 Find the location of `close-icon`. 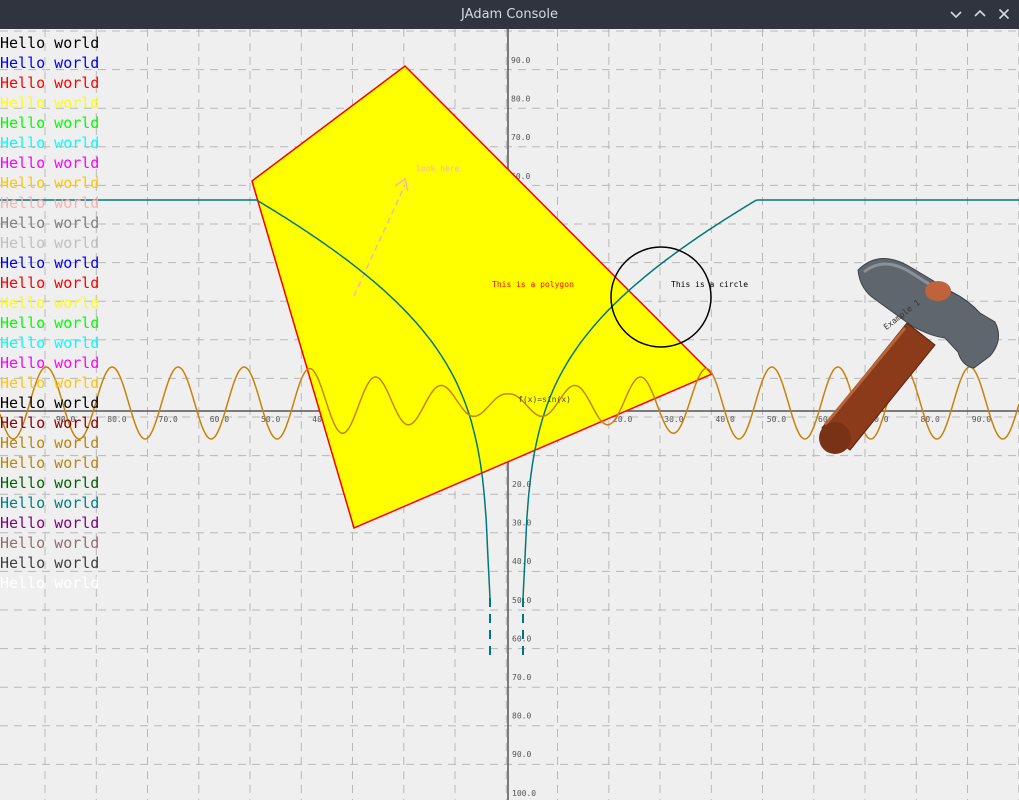

close-icon is located at coordinates (1004, 14).